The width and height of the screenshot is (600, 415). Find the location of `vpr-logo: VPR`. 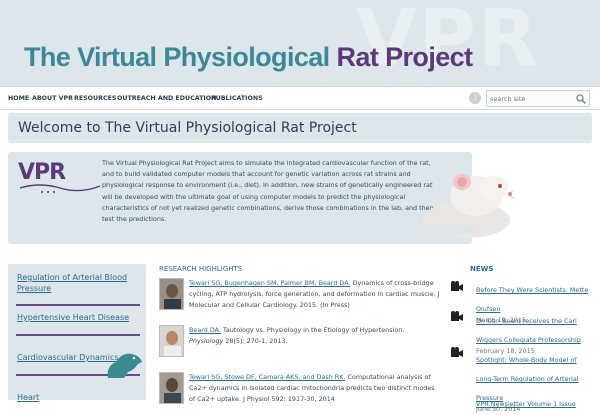

vpr-logo: VPR is located at coordinates (59, 176).